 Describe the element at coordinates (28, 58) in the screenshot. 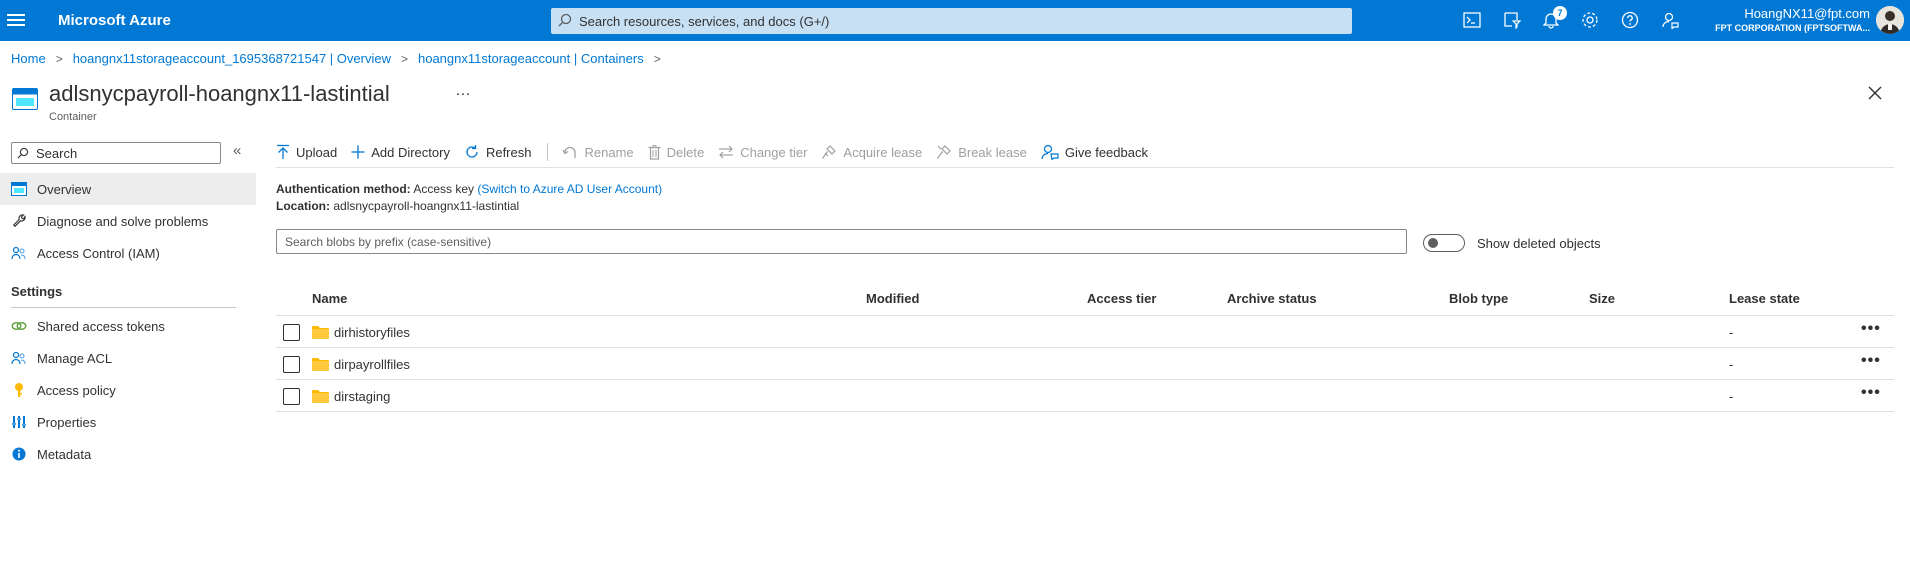

I see `breadcrumb-home: Home` at that location.